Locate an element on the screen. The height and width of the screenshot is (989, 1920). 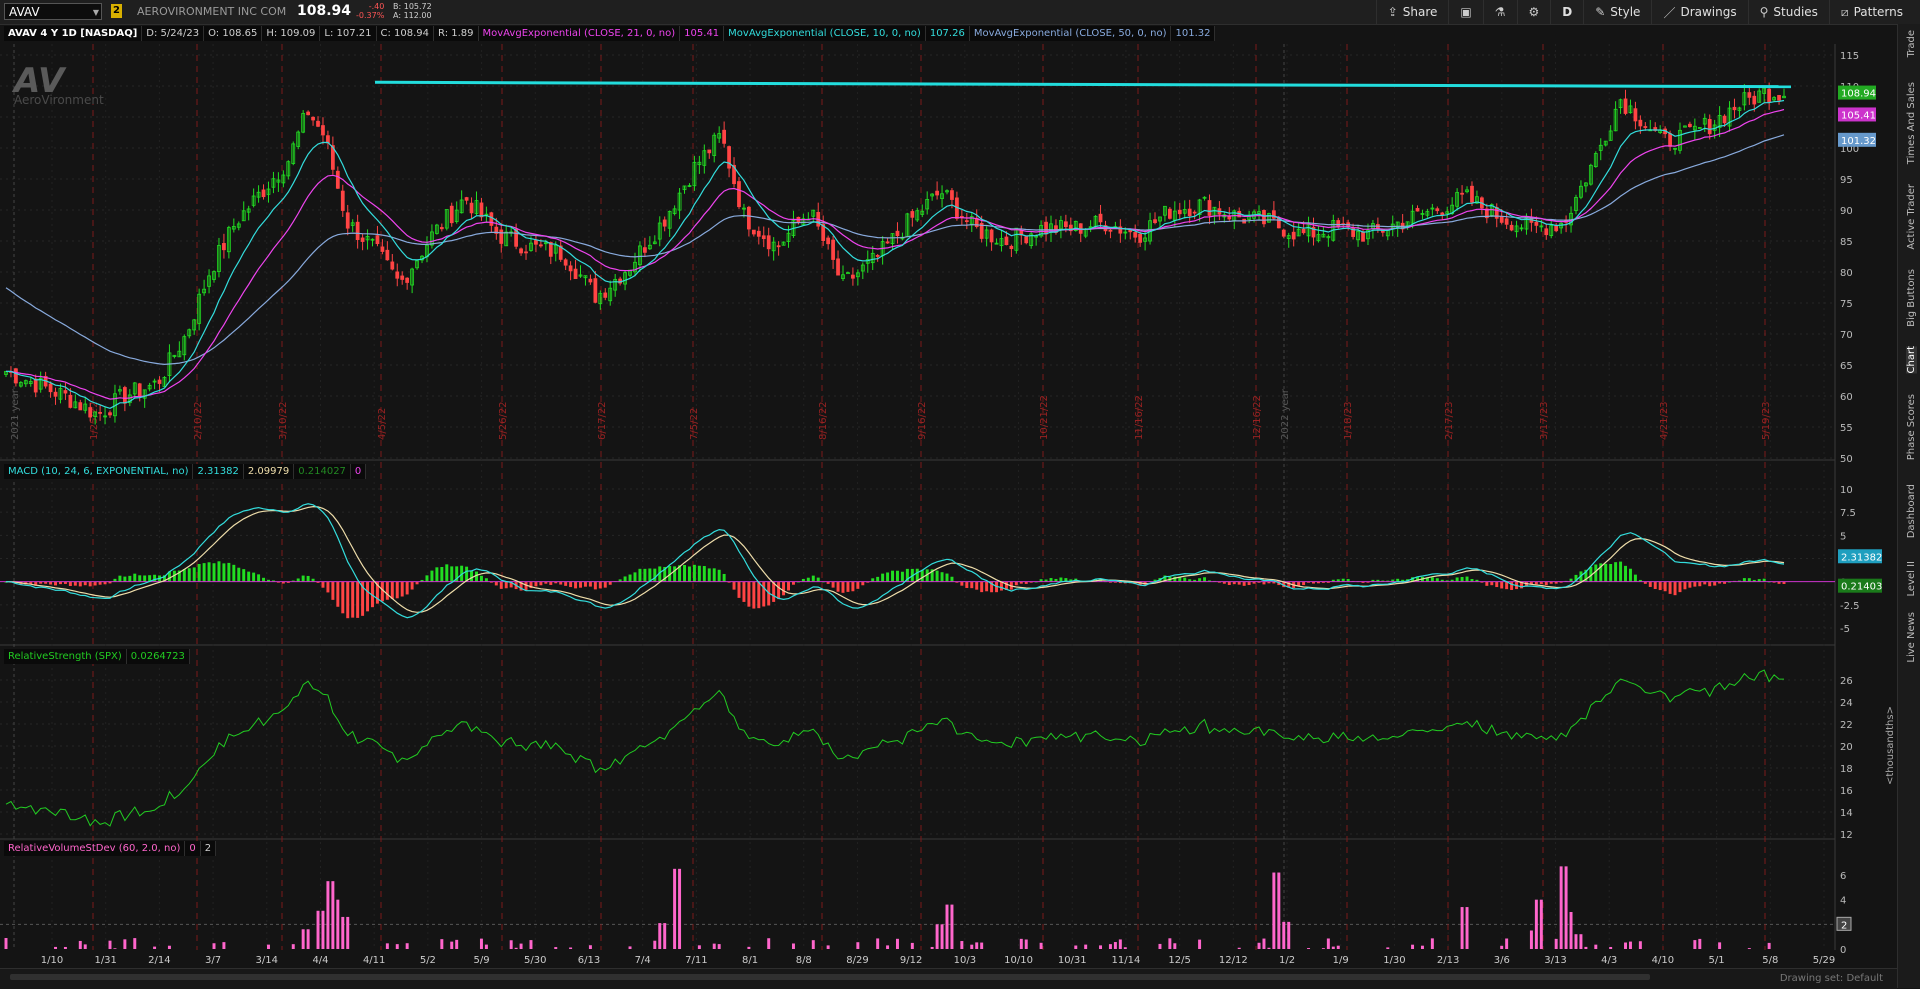
chevron-down-icon: ▼ is located at coordinates (96, 12).